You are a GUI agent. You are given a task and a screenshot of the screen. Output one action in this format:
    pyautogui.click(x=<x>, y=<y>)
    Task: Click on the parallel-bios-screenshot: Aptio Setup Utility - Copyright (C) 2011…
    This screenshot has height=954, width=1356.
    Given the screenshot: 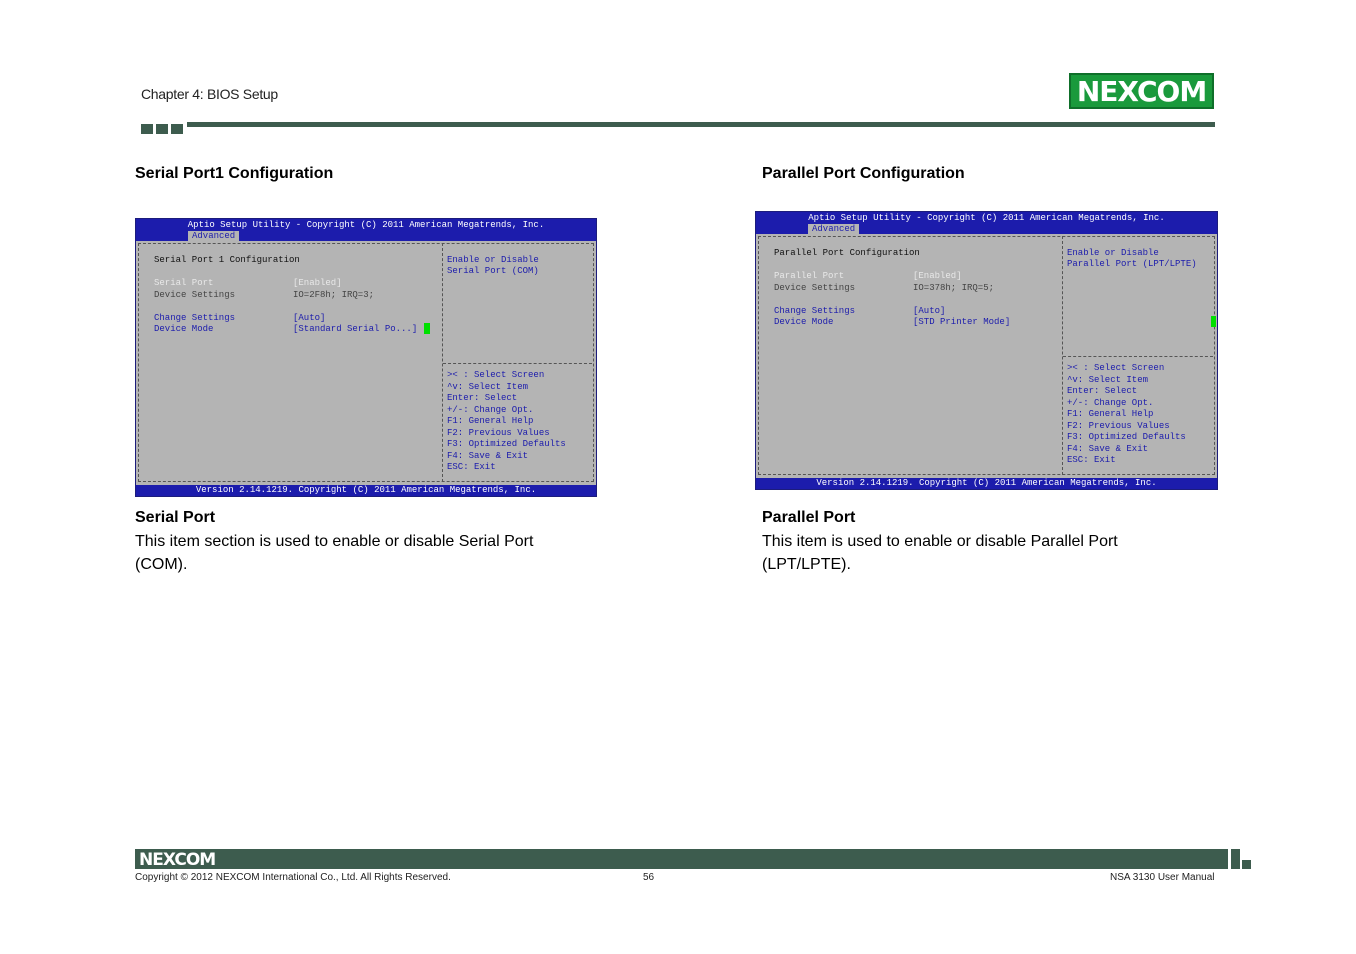 What is the action you would take?
    pyautogui.click(x=986, y=350)
    